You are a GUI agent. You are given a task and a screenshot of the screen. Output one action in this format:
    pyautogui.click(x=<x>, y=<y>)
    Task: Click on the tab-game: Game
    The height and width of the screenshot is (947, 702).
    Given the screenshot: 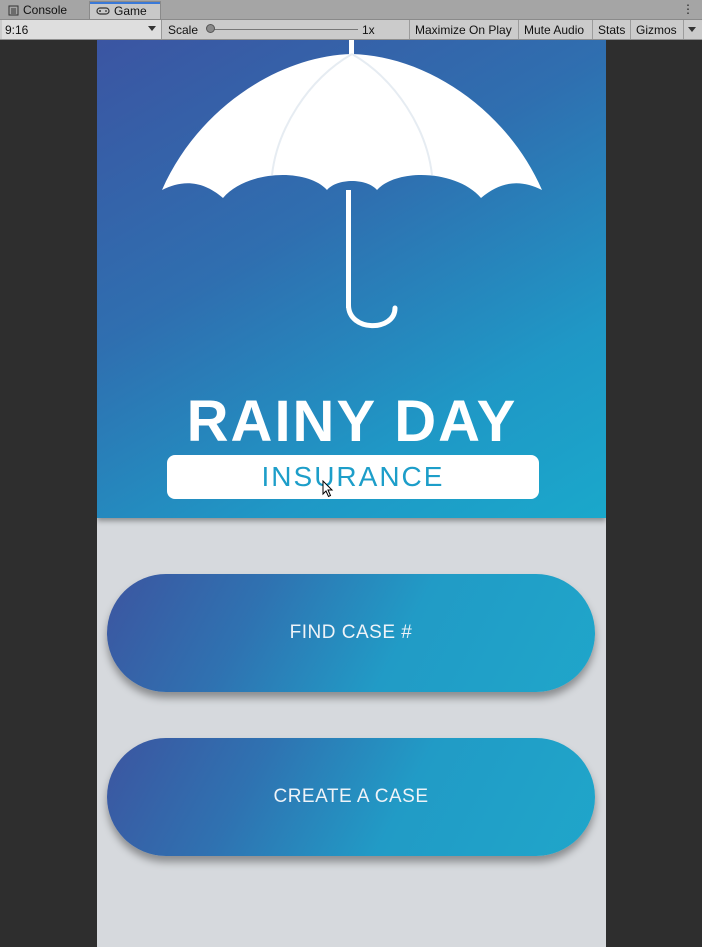 What is the action you would take?
    pyautogui.click(x=125, y=10)
    